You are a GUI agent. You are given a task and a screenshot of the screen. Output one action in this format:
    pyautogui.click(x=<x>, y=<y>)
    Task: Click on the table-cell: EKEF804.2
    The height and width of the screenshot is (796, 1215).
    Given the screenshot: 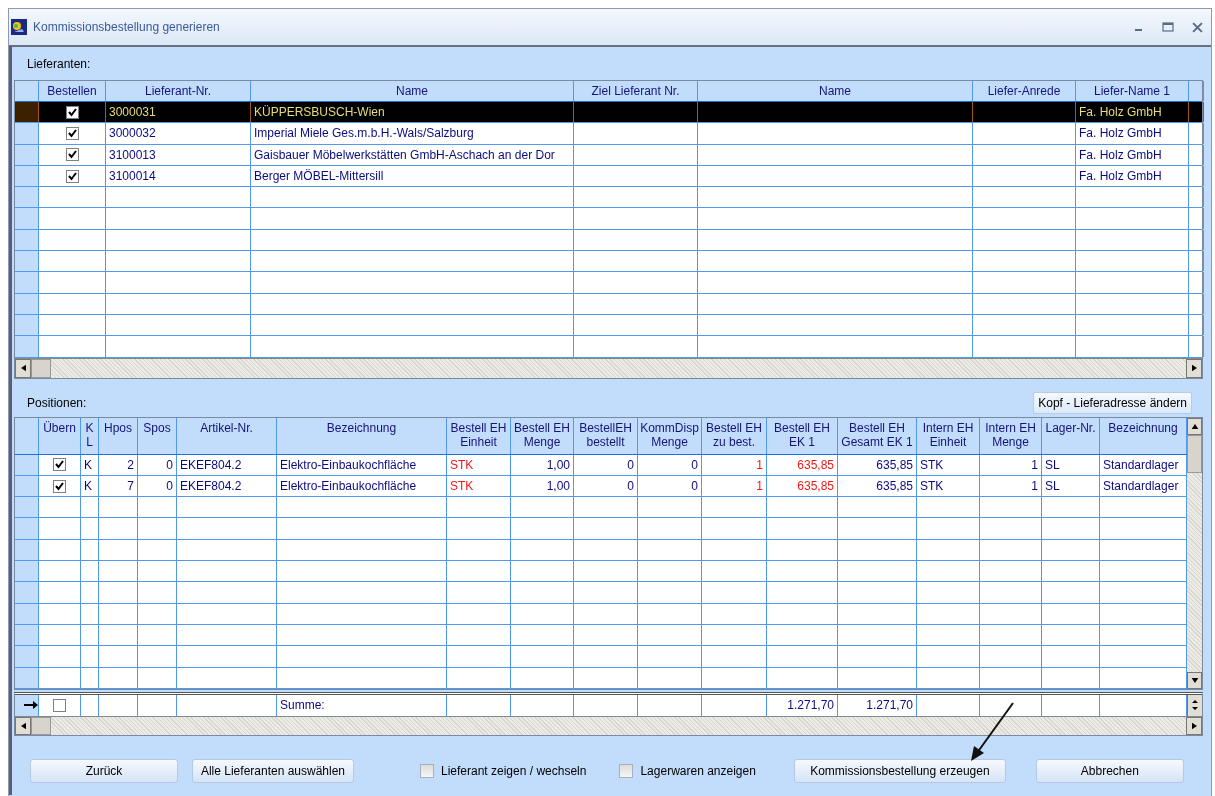 What is the action you would take?
    pyautogui.click(x=211, y=464)
    